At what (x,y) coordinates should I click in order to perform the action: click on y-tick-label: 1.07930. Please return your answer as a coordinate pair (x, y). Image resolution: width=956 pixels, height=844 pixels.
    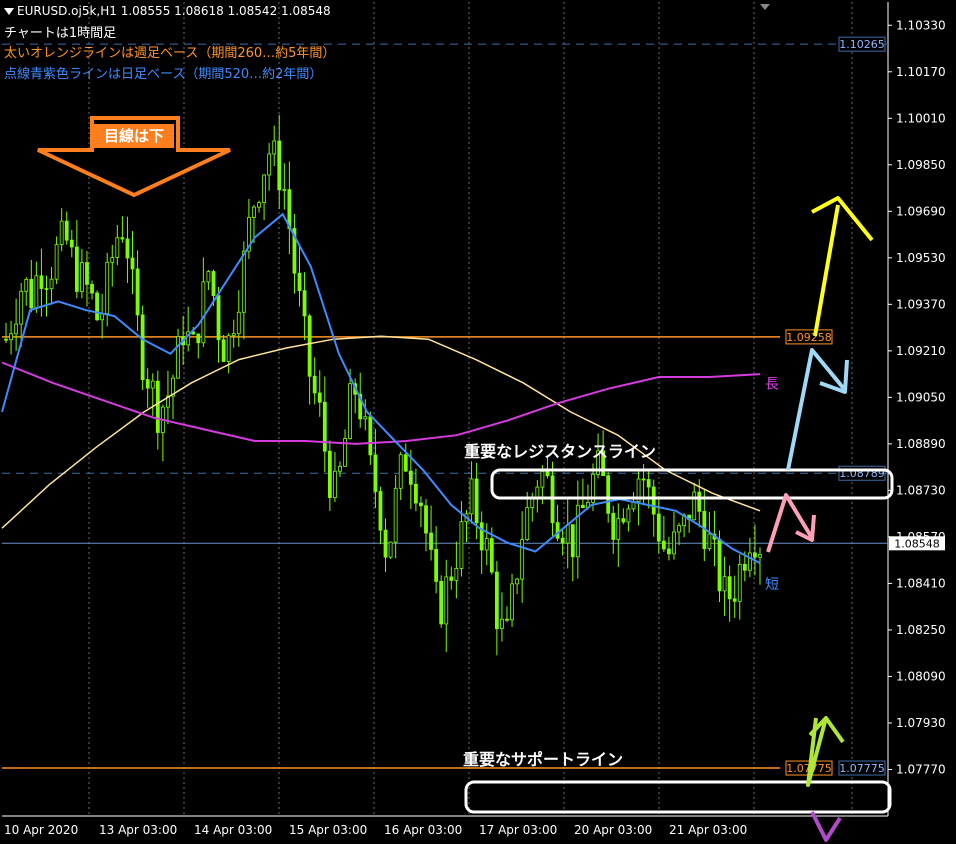
    Looking at the image, I should click on (921, 723).